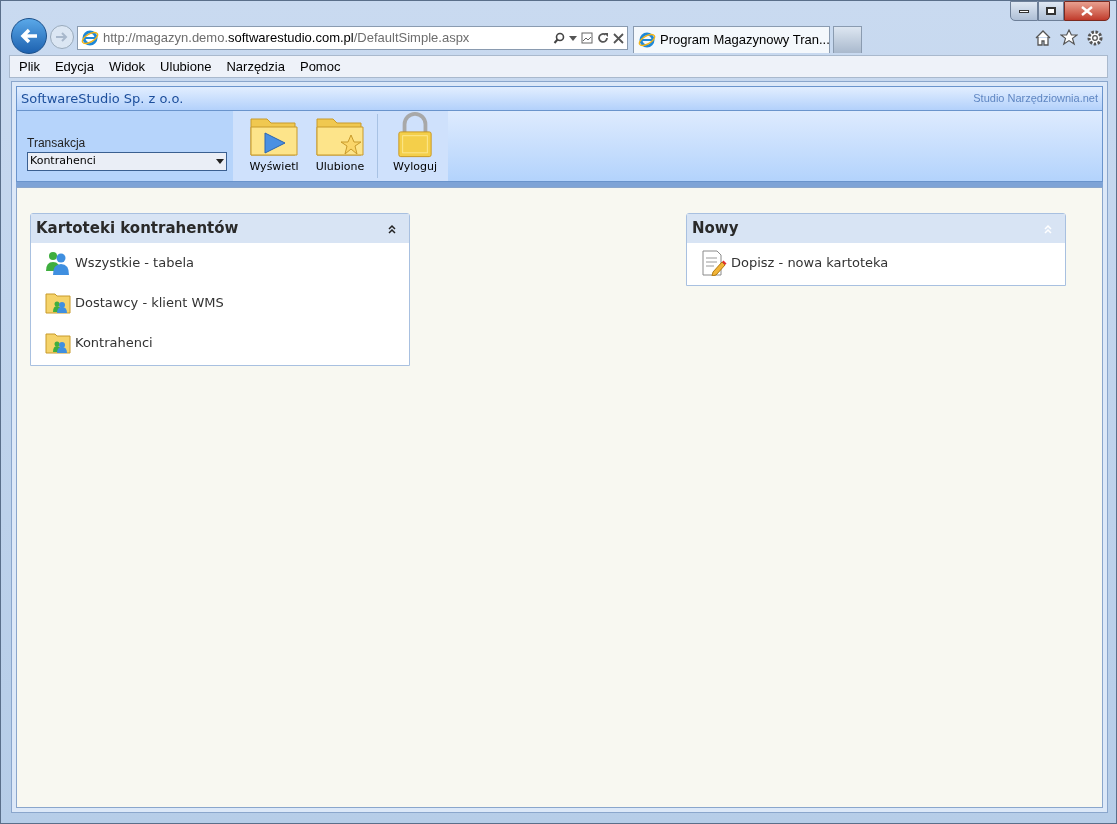  I want to click on forward-arrow-icon, so click(62, 37).